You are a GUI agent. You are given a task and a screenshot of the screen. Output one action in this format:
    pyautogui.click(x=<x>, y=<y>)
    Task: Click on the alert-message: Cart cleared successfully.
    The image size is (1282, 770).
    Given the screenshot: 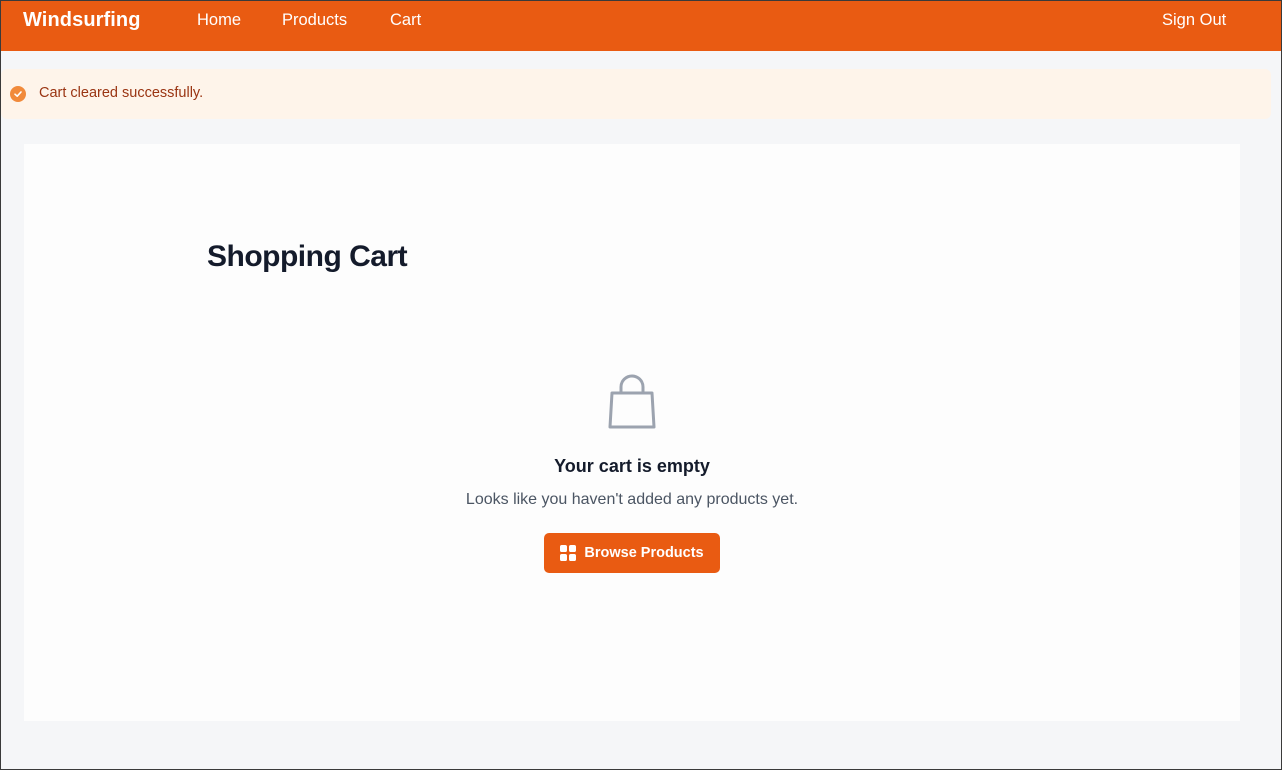 What is the action you would take?
    pyautogui.click(x=121, y=93)
    